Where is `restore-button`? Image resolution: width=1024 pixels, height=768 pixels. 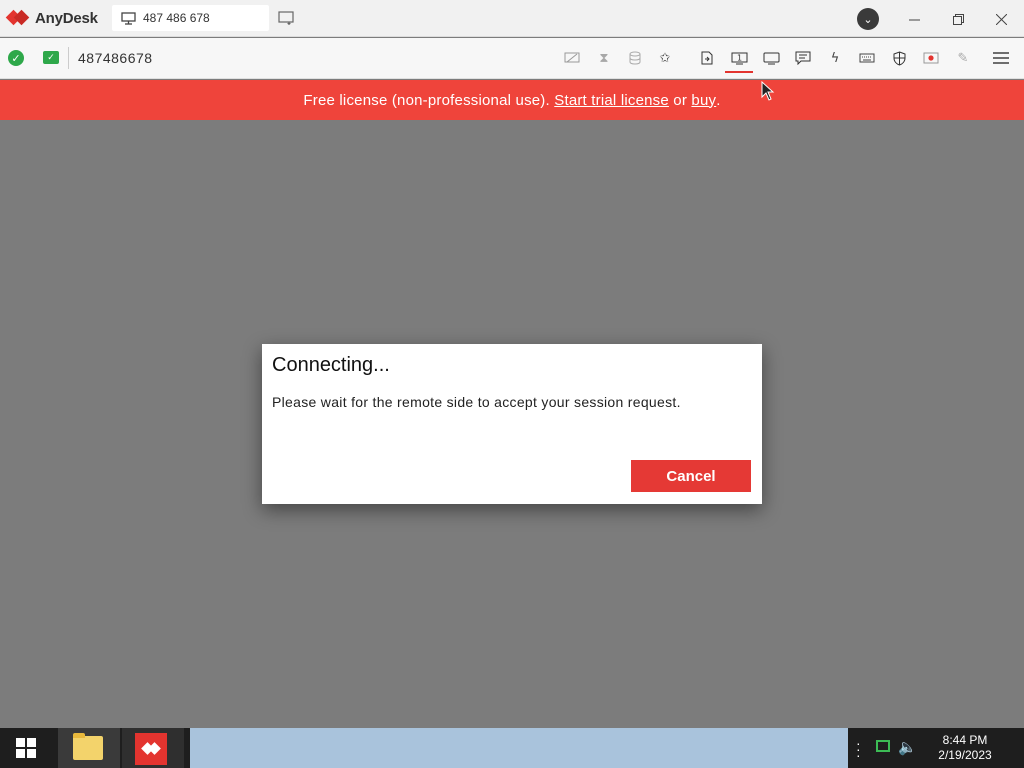
restore-button is located at coordinates (958, 19).